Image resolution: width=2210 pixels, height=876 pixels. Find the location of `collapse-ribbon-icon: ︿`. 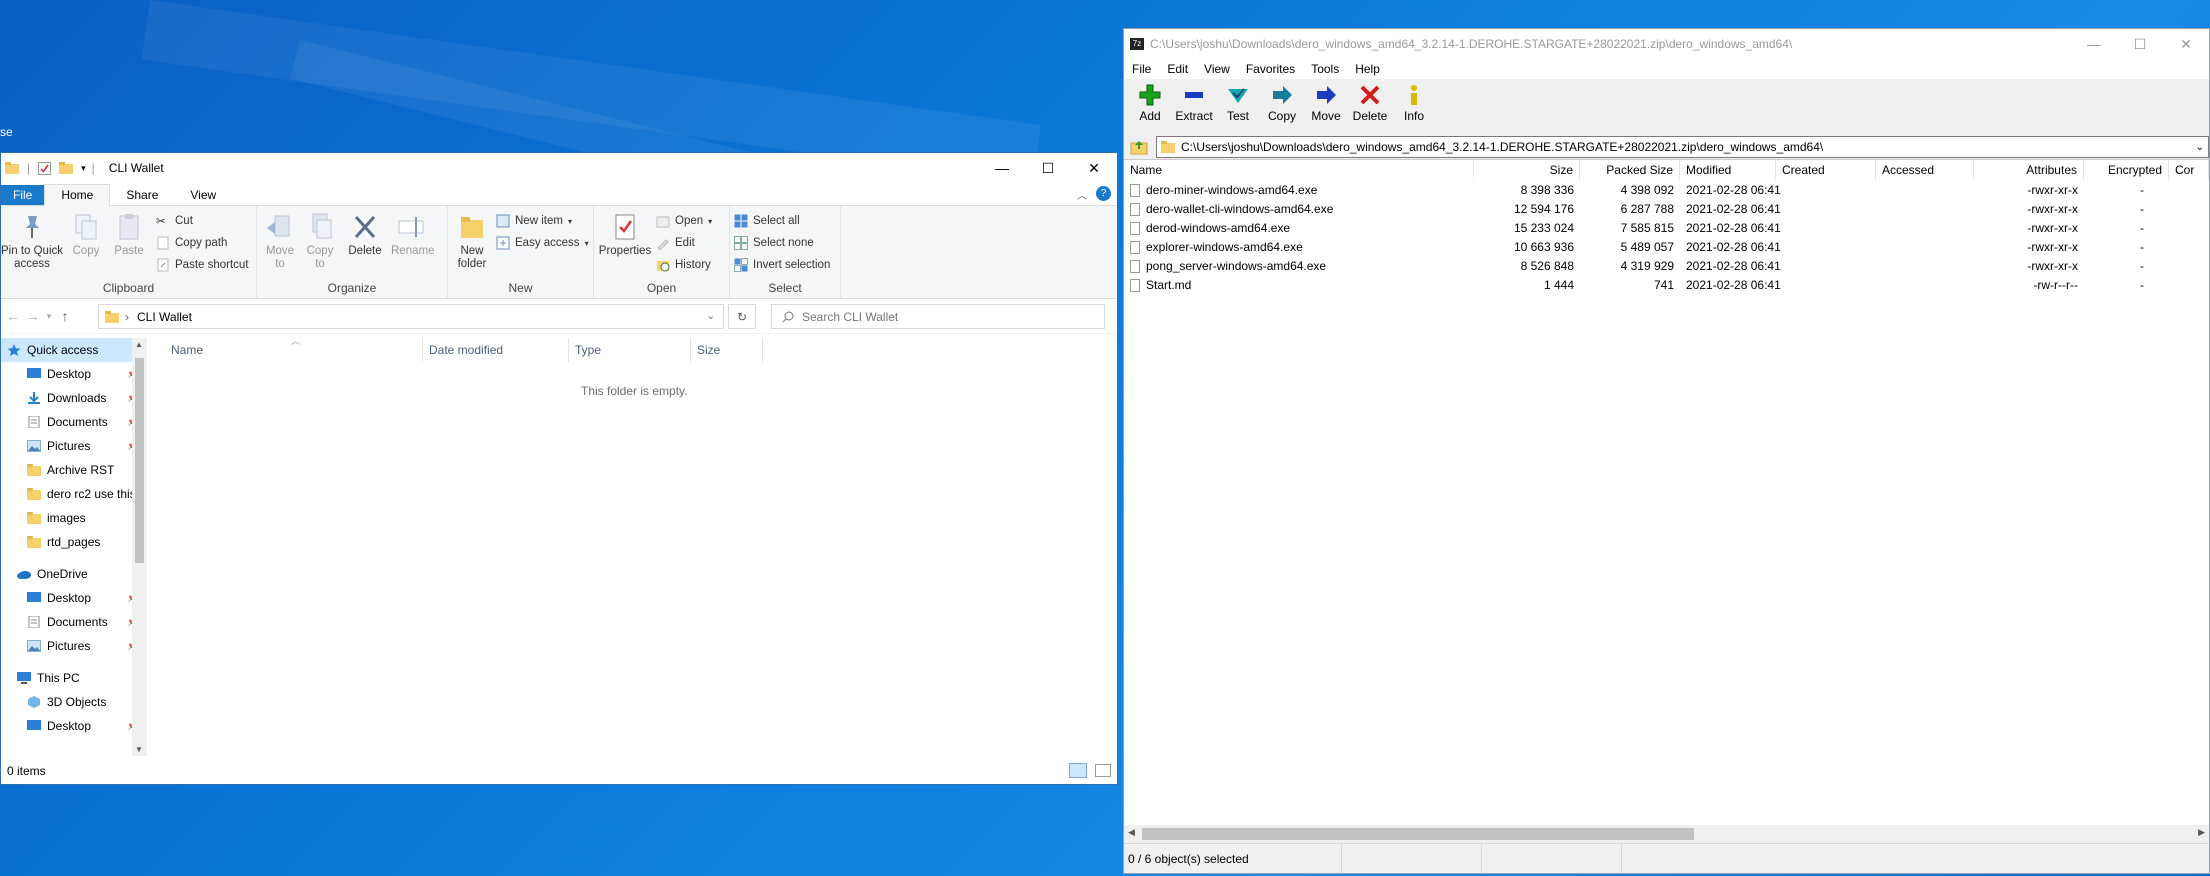

collapse-ribbon-icon: ︿ is located at coordinates (1082, 194).